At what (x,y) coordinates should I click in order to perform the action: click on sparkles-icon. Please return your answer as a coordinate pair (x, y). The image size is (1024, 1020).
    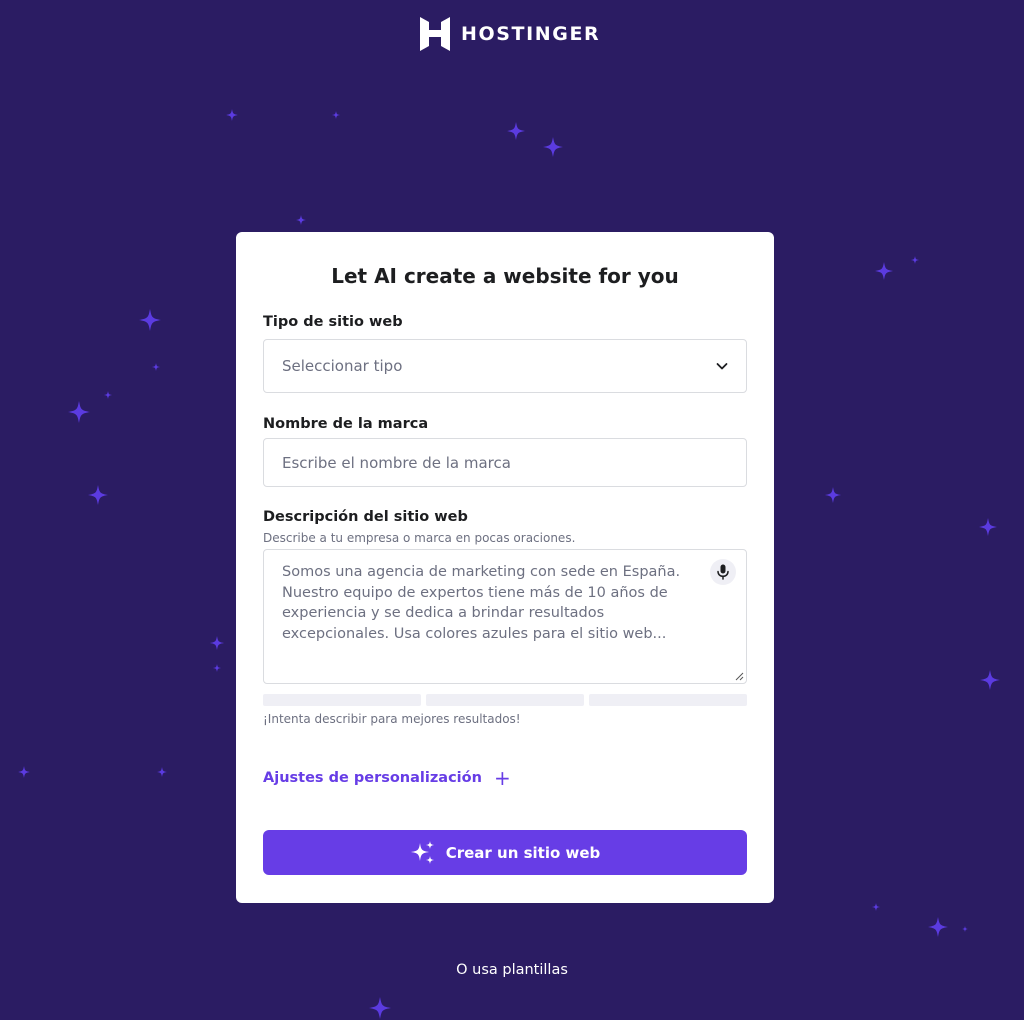
    Looking at the image, I should click on (422, 852).